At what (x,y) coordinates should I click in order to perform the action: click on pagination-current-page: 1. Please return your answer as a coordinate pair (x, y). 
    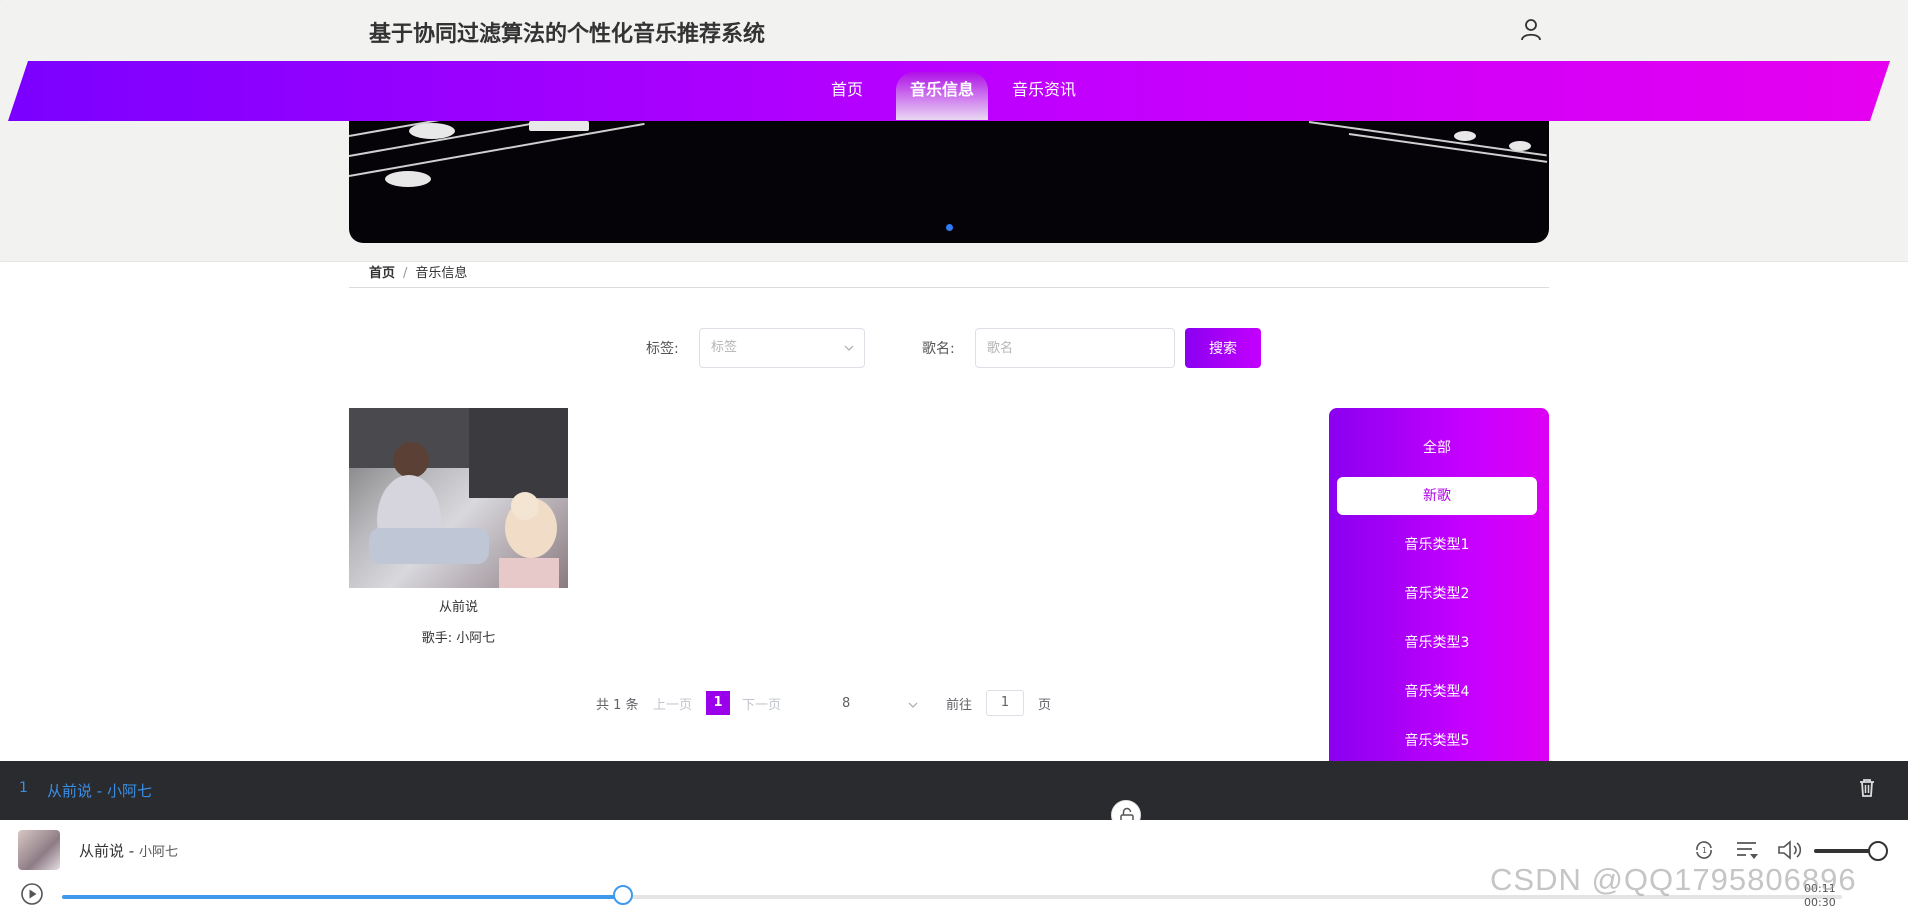
    Looking at the image, I should click on (718, 703).